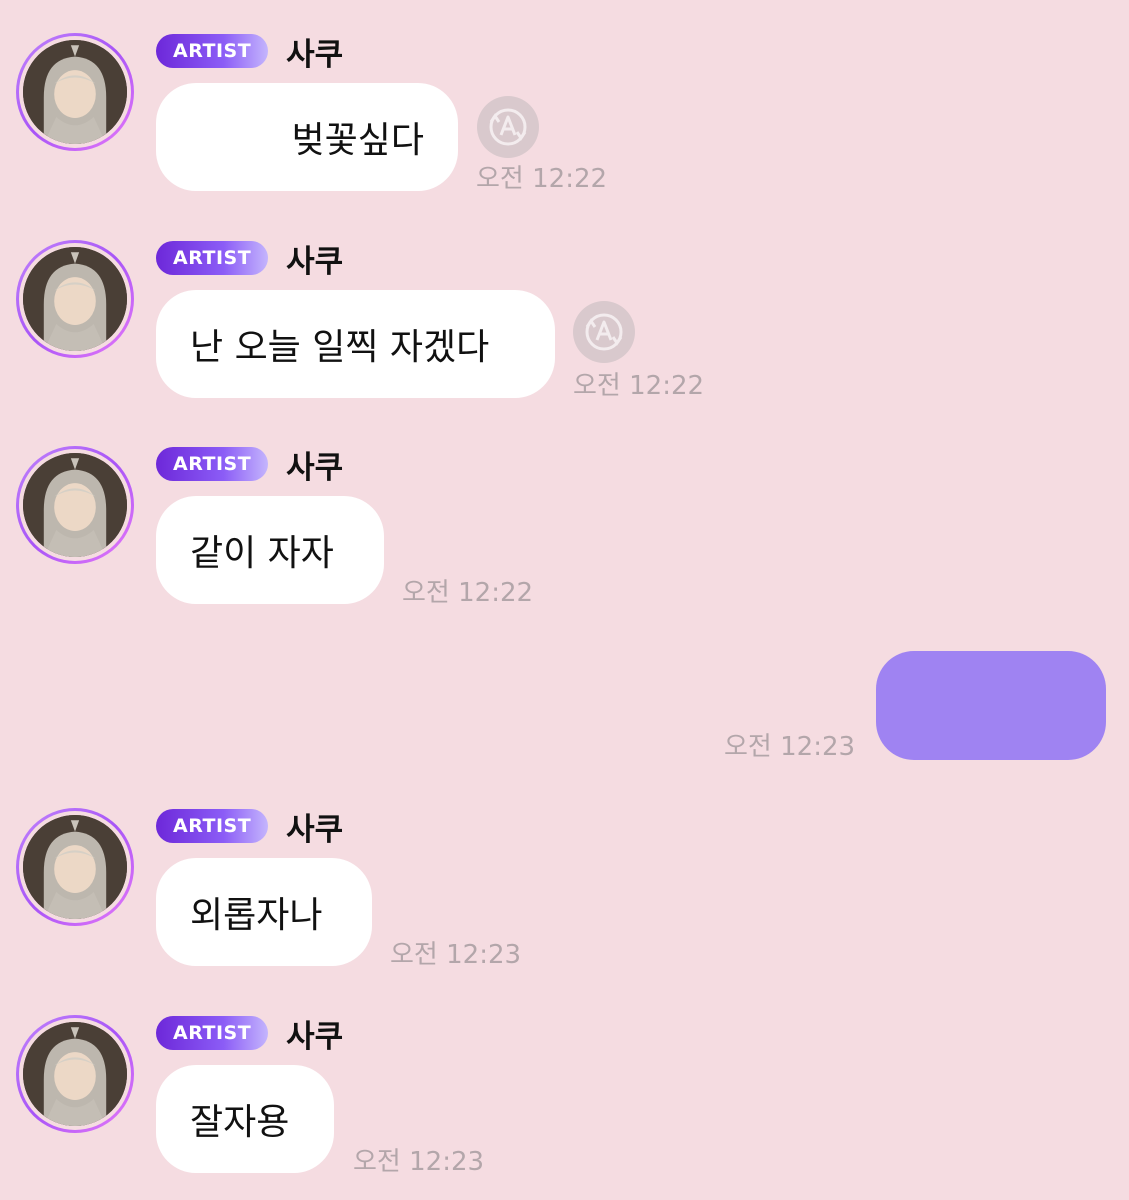 Image resolution: width=1129 pixels, height=1200 pixels. What do you see at coordinates (790, 747) in the screenshot?
I see `my-message-time: 오전 12:23` at bounding box center [790, 747].